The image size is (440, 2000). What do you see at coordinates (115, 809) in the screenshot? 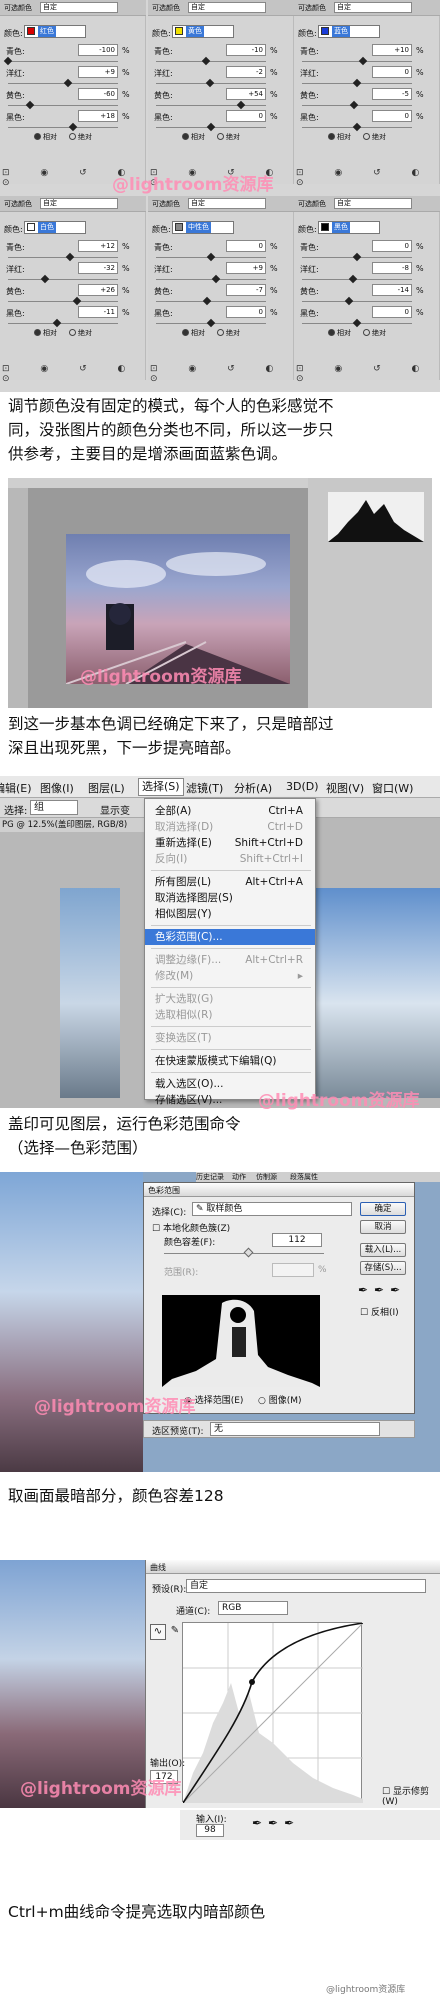
I see `show-transform-checkbox: 显示变` at bounding box center [115, 809].